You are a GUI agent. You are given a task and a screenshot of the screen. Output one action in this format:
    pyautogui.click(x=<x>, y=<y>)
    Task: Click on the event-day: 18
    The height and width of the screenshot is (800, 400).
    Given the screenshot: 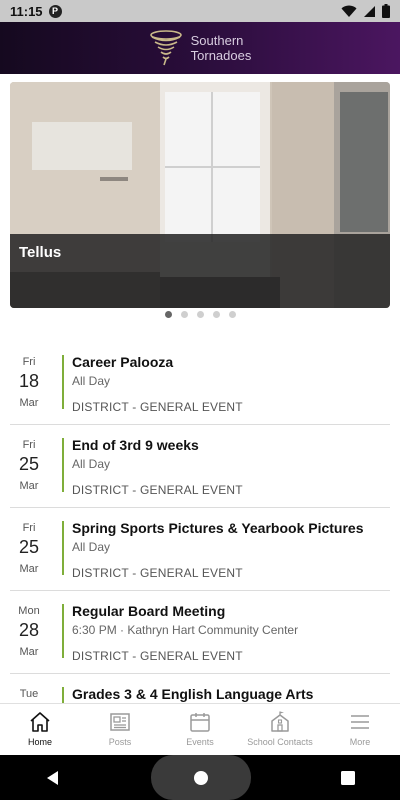 What is the action you would take?
    pyautogui.click(x=29, y=381)
    